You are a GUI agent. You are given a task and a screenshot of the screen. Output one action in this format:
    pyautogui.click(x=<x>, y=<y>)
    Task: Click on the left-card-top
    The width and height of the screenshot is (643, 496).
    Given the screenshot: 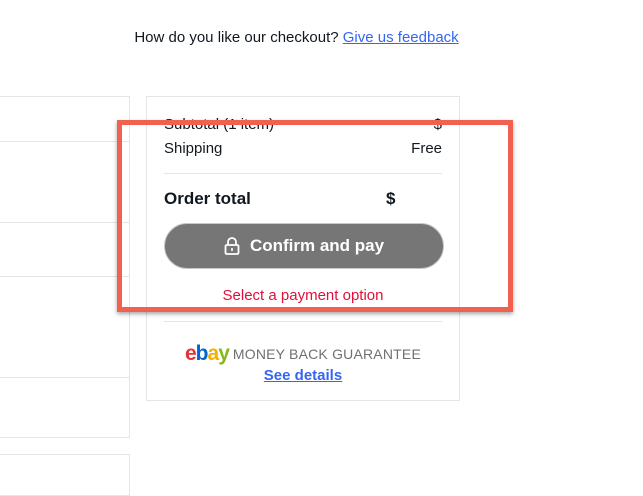 What is the action you would take?
    pyautogui.click(x=65, y=267)
    